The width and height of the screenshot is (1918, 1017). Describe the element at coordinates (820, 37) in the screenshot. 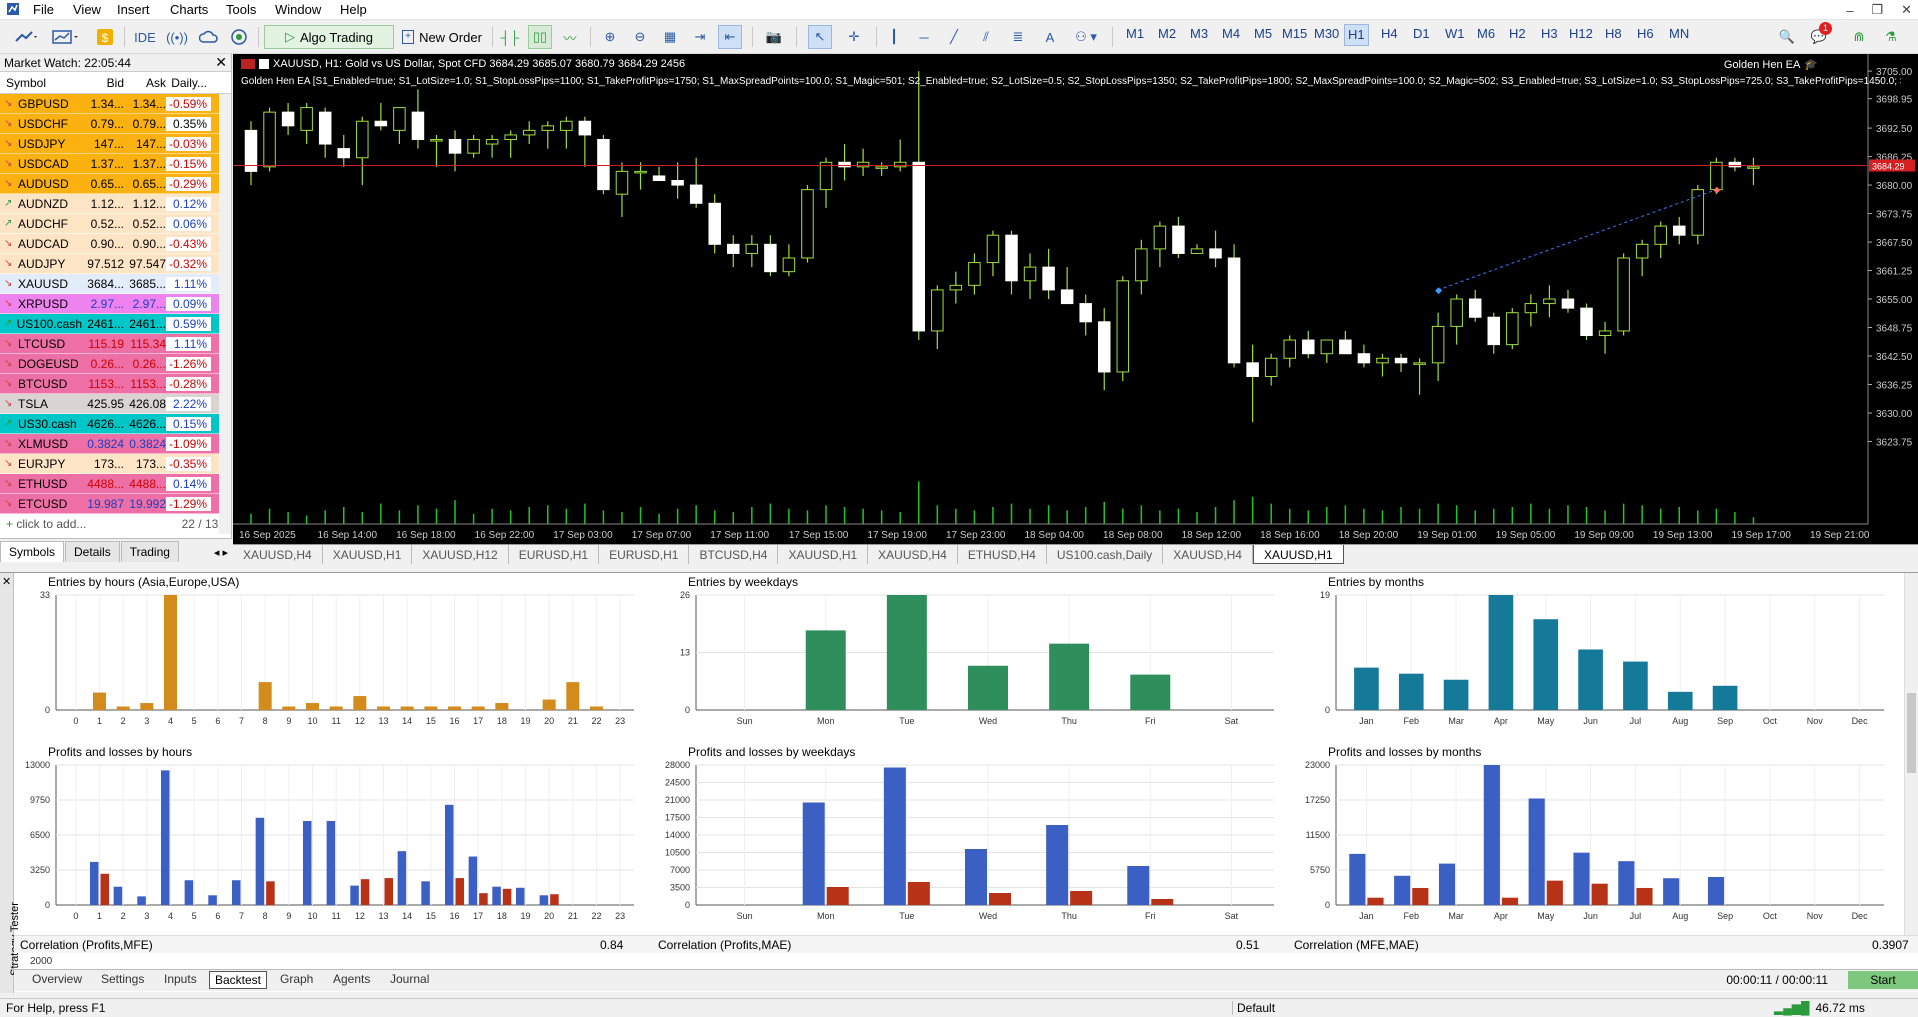

I see `cursor-icon: ↖` at that location.